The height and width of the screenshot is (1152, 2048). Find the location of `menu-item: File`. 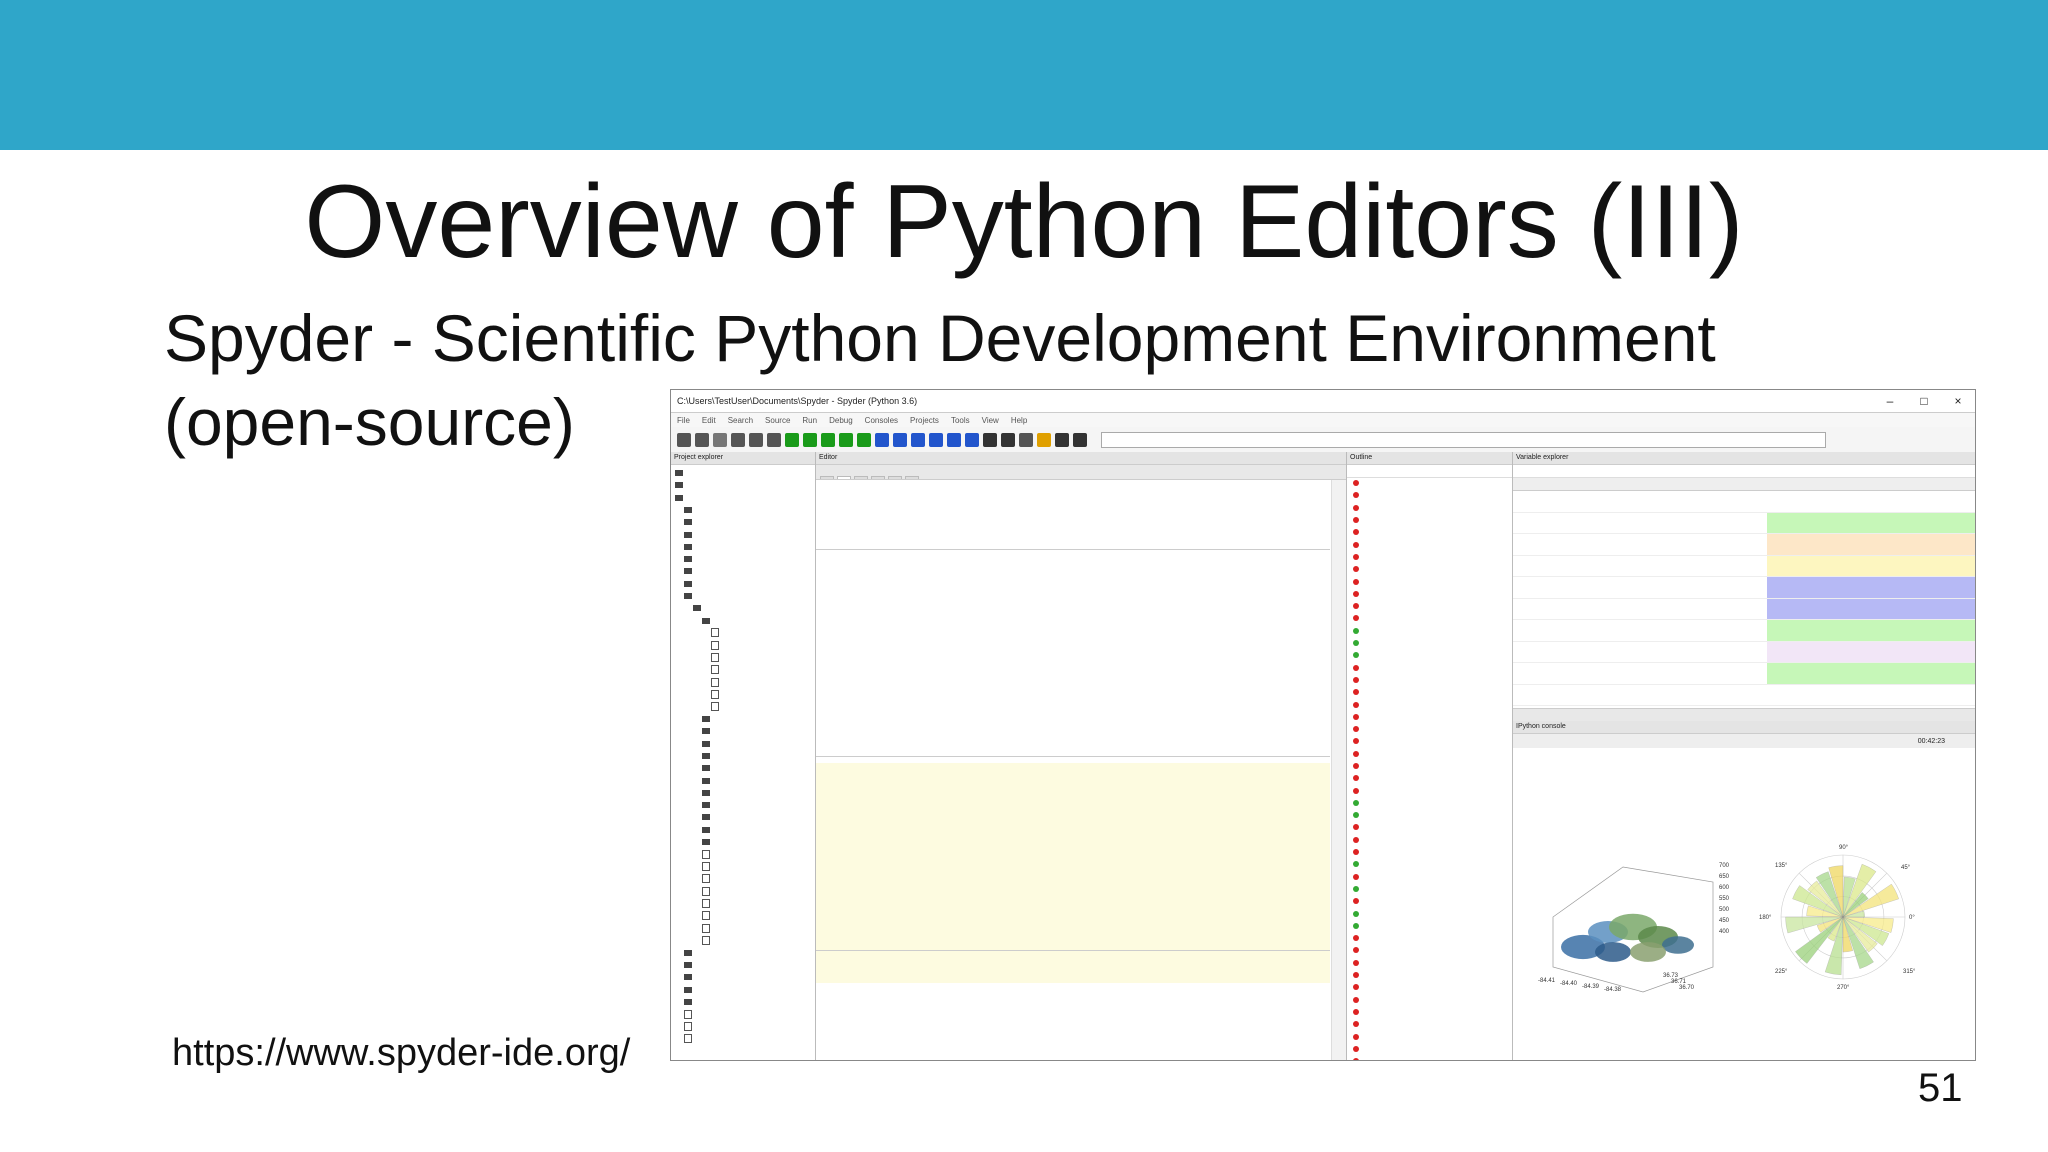

menu-item: File is located at coordinates (683, 420).